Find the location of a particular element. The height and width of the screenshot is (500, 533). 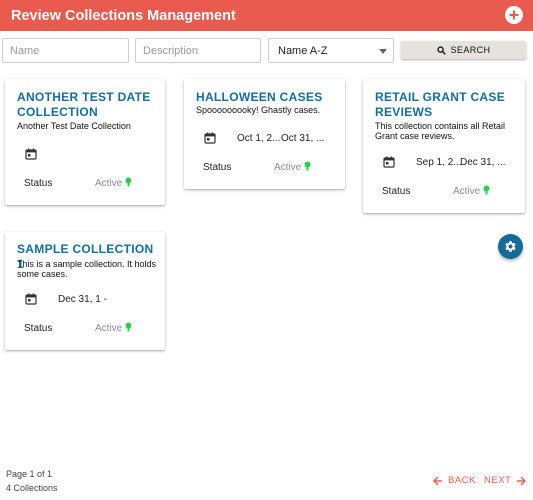

sort-select-value: Name A-Z is located at coordinates (303, 50).